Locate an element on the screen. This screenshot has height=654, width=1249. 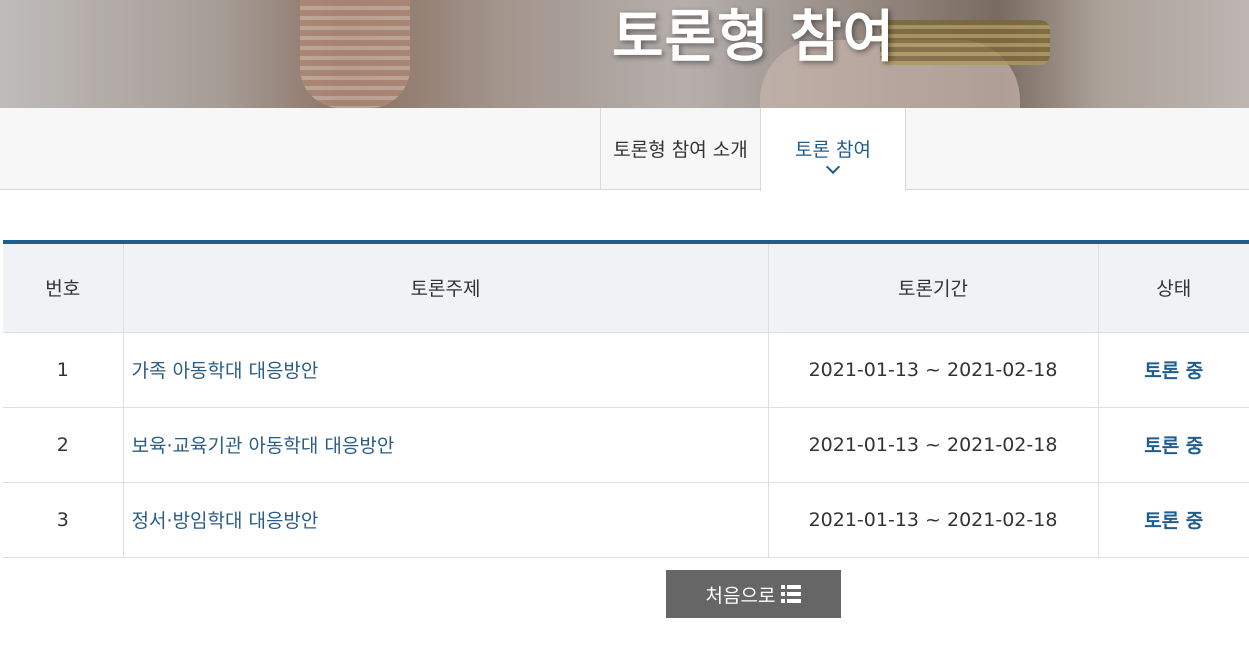
row-number: 3 is located at coordinates (63, 520).